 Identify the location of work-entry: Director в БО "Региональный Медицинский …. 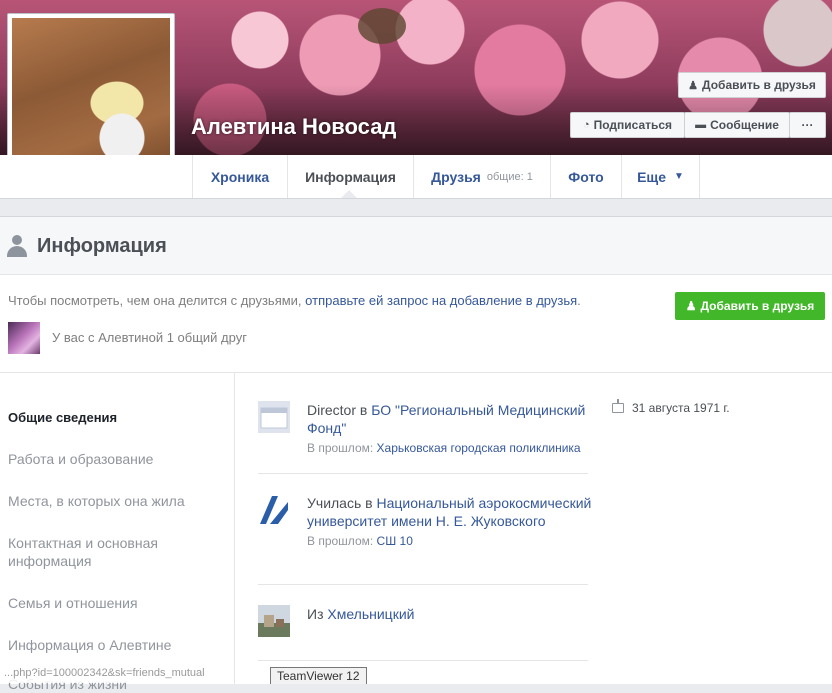
(423, 428).